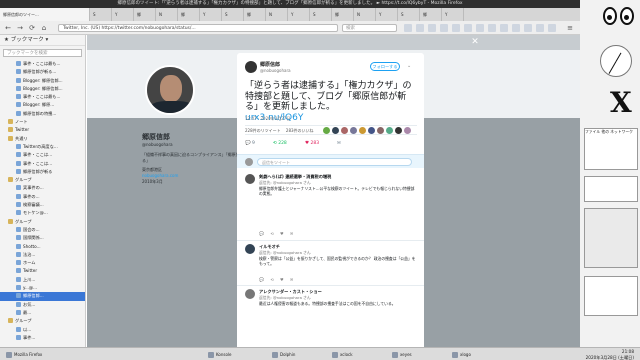 The height and width of the screenshot is (360, 640). What do you see at coordinates (475, 42) in the screenshot?
I see `close-icon: ✕` at bounding box center [475, 42].